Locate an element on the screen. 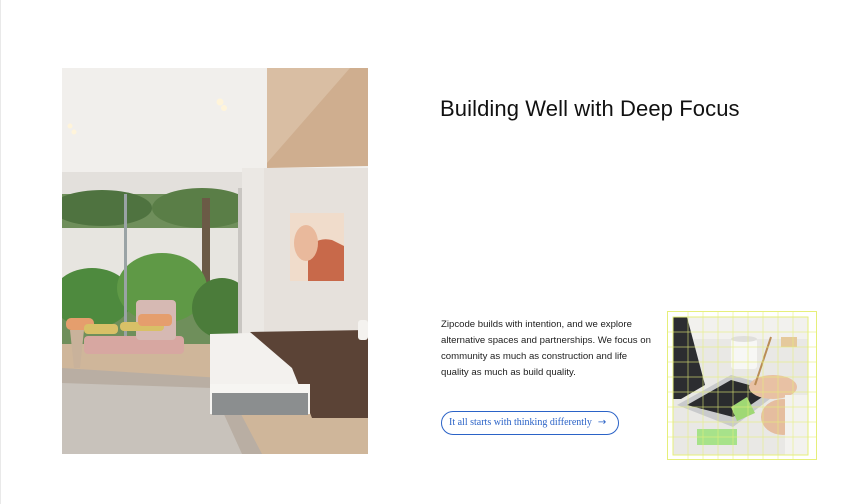 This screenshot has width=856, height=504. page-edge-line is located at coordinates (0, 252).